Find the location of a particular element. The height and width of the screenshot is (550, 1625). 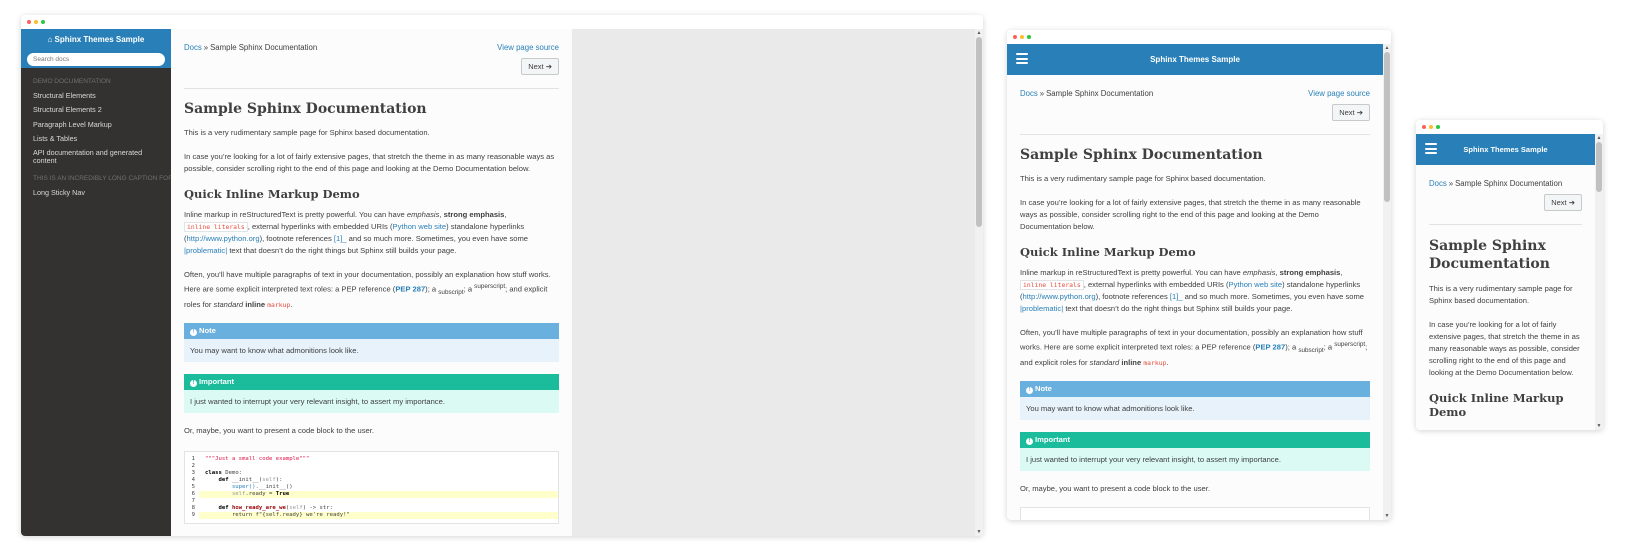

code-text: .ready = is located at coordinates (260, 494).